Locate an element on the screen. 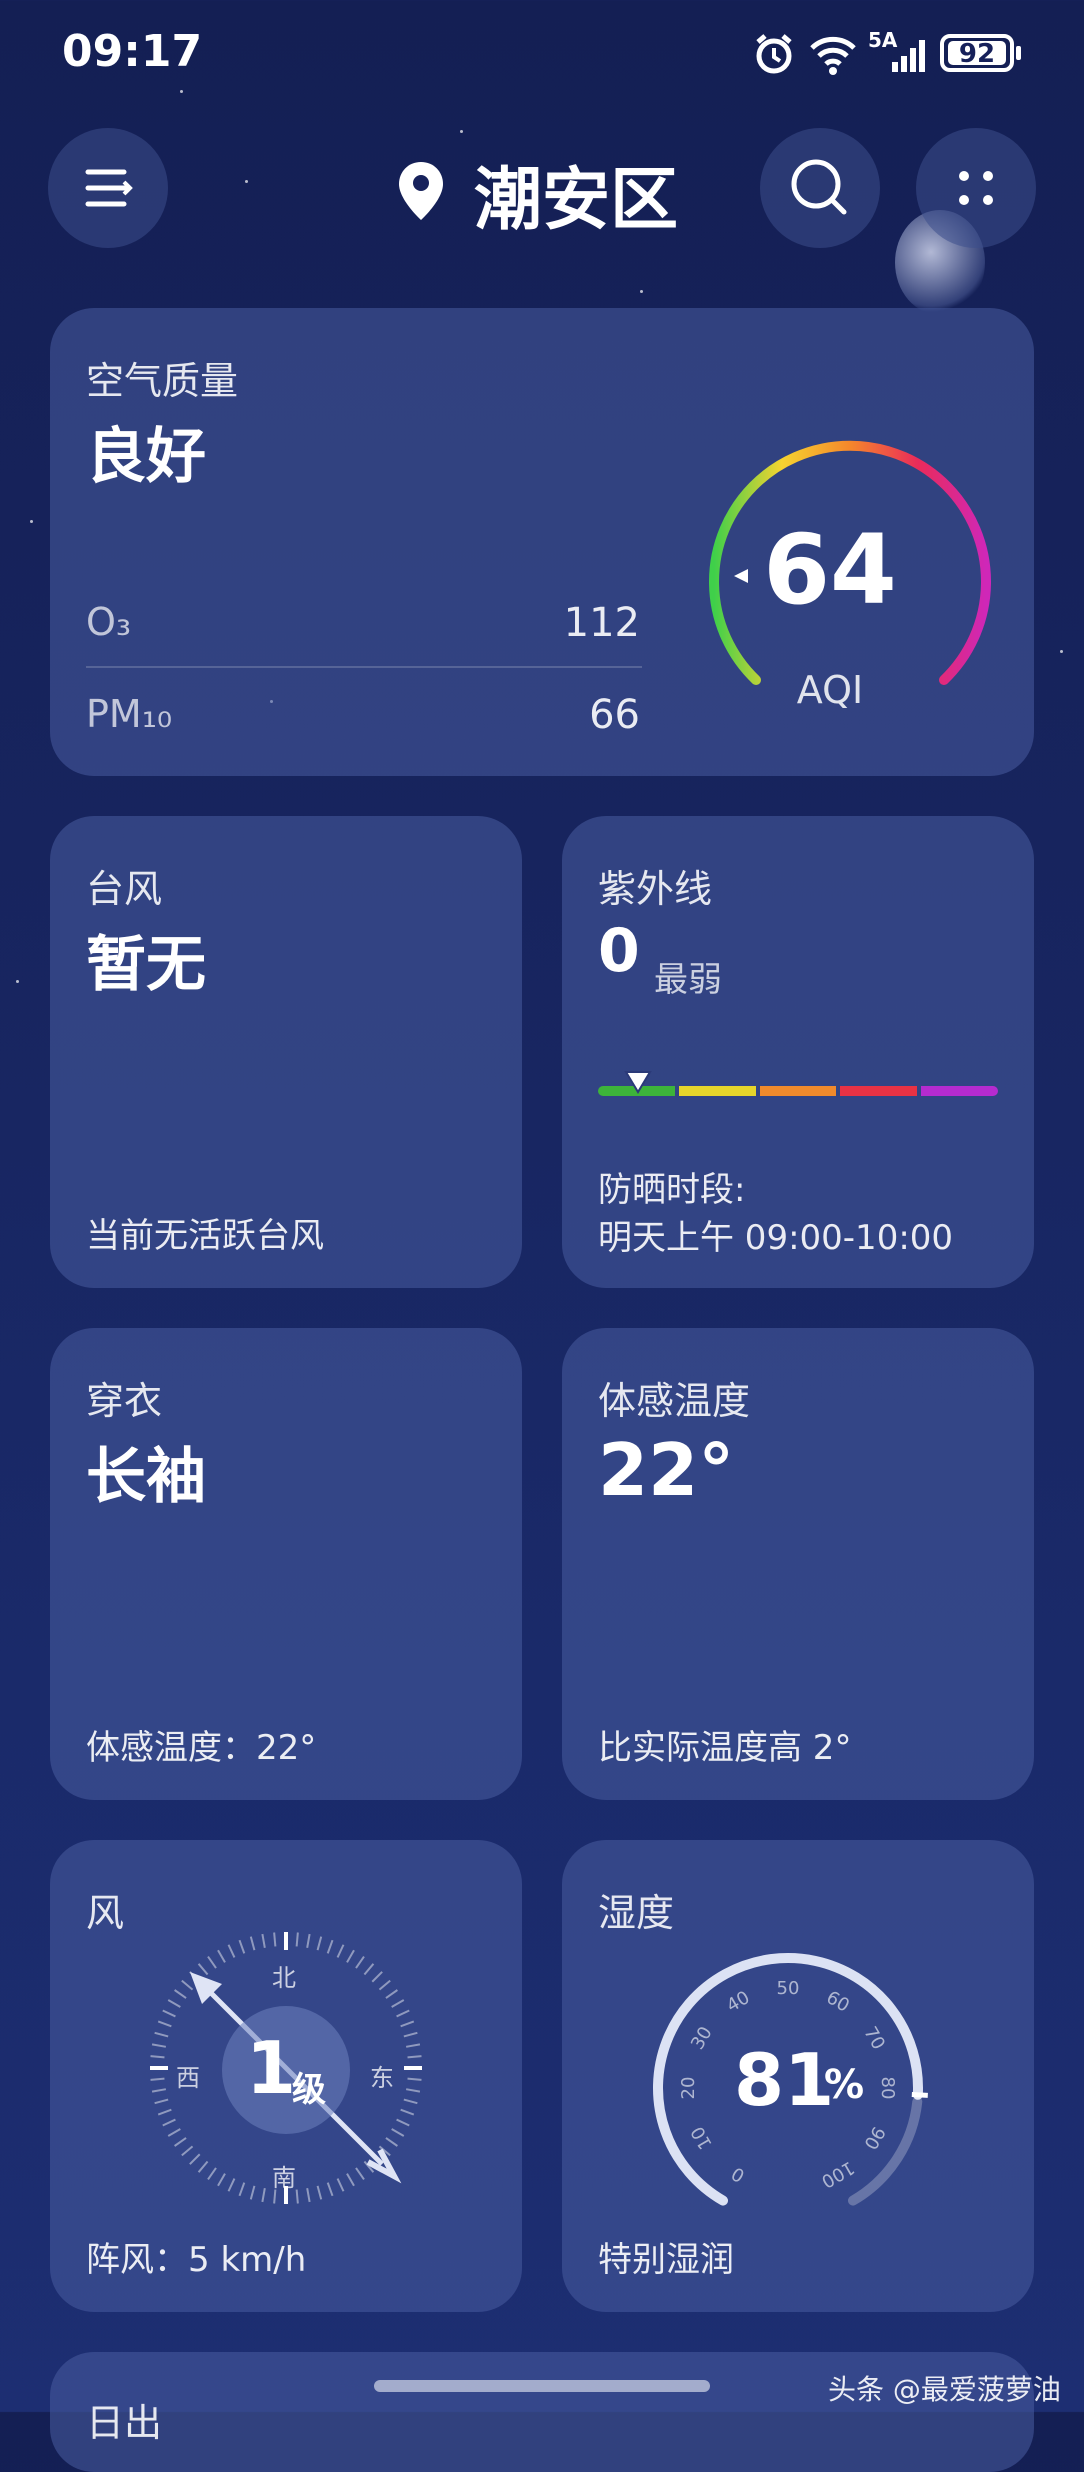  wind-gust: 阵风：5 km/h is located at coordinates (196, 2260).